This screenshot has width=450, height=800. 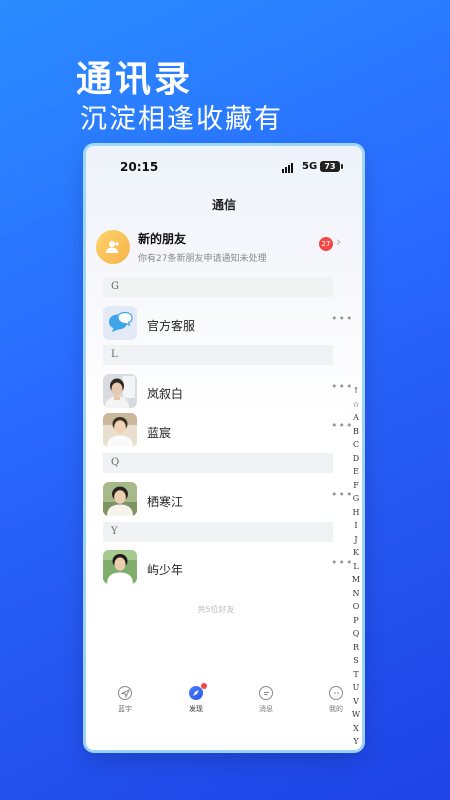 I want to click on chat-bubble-icon, so click(x=121, y=321).